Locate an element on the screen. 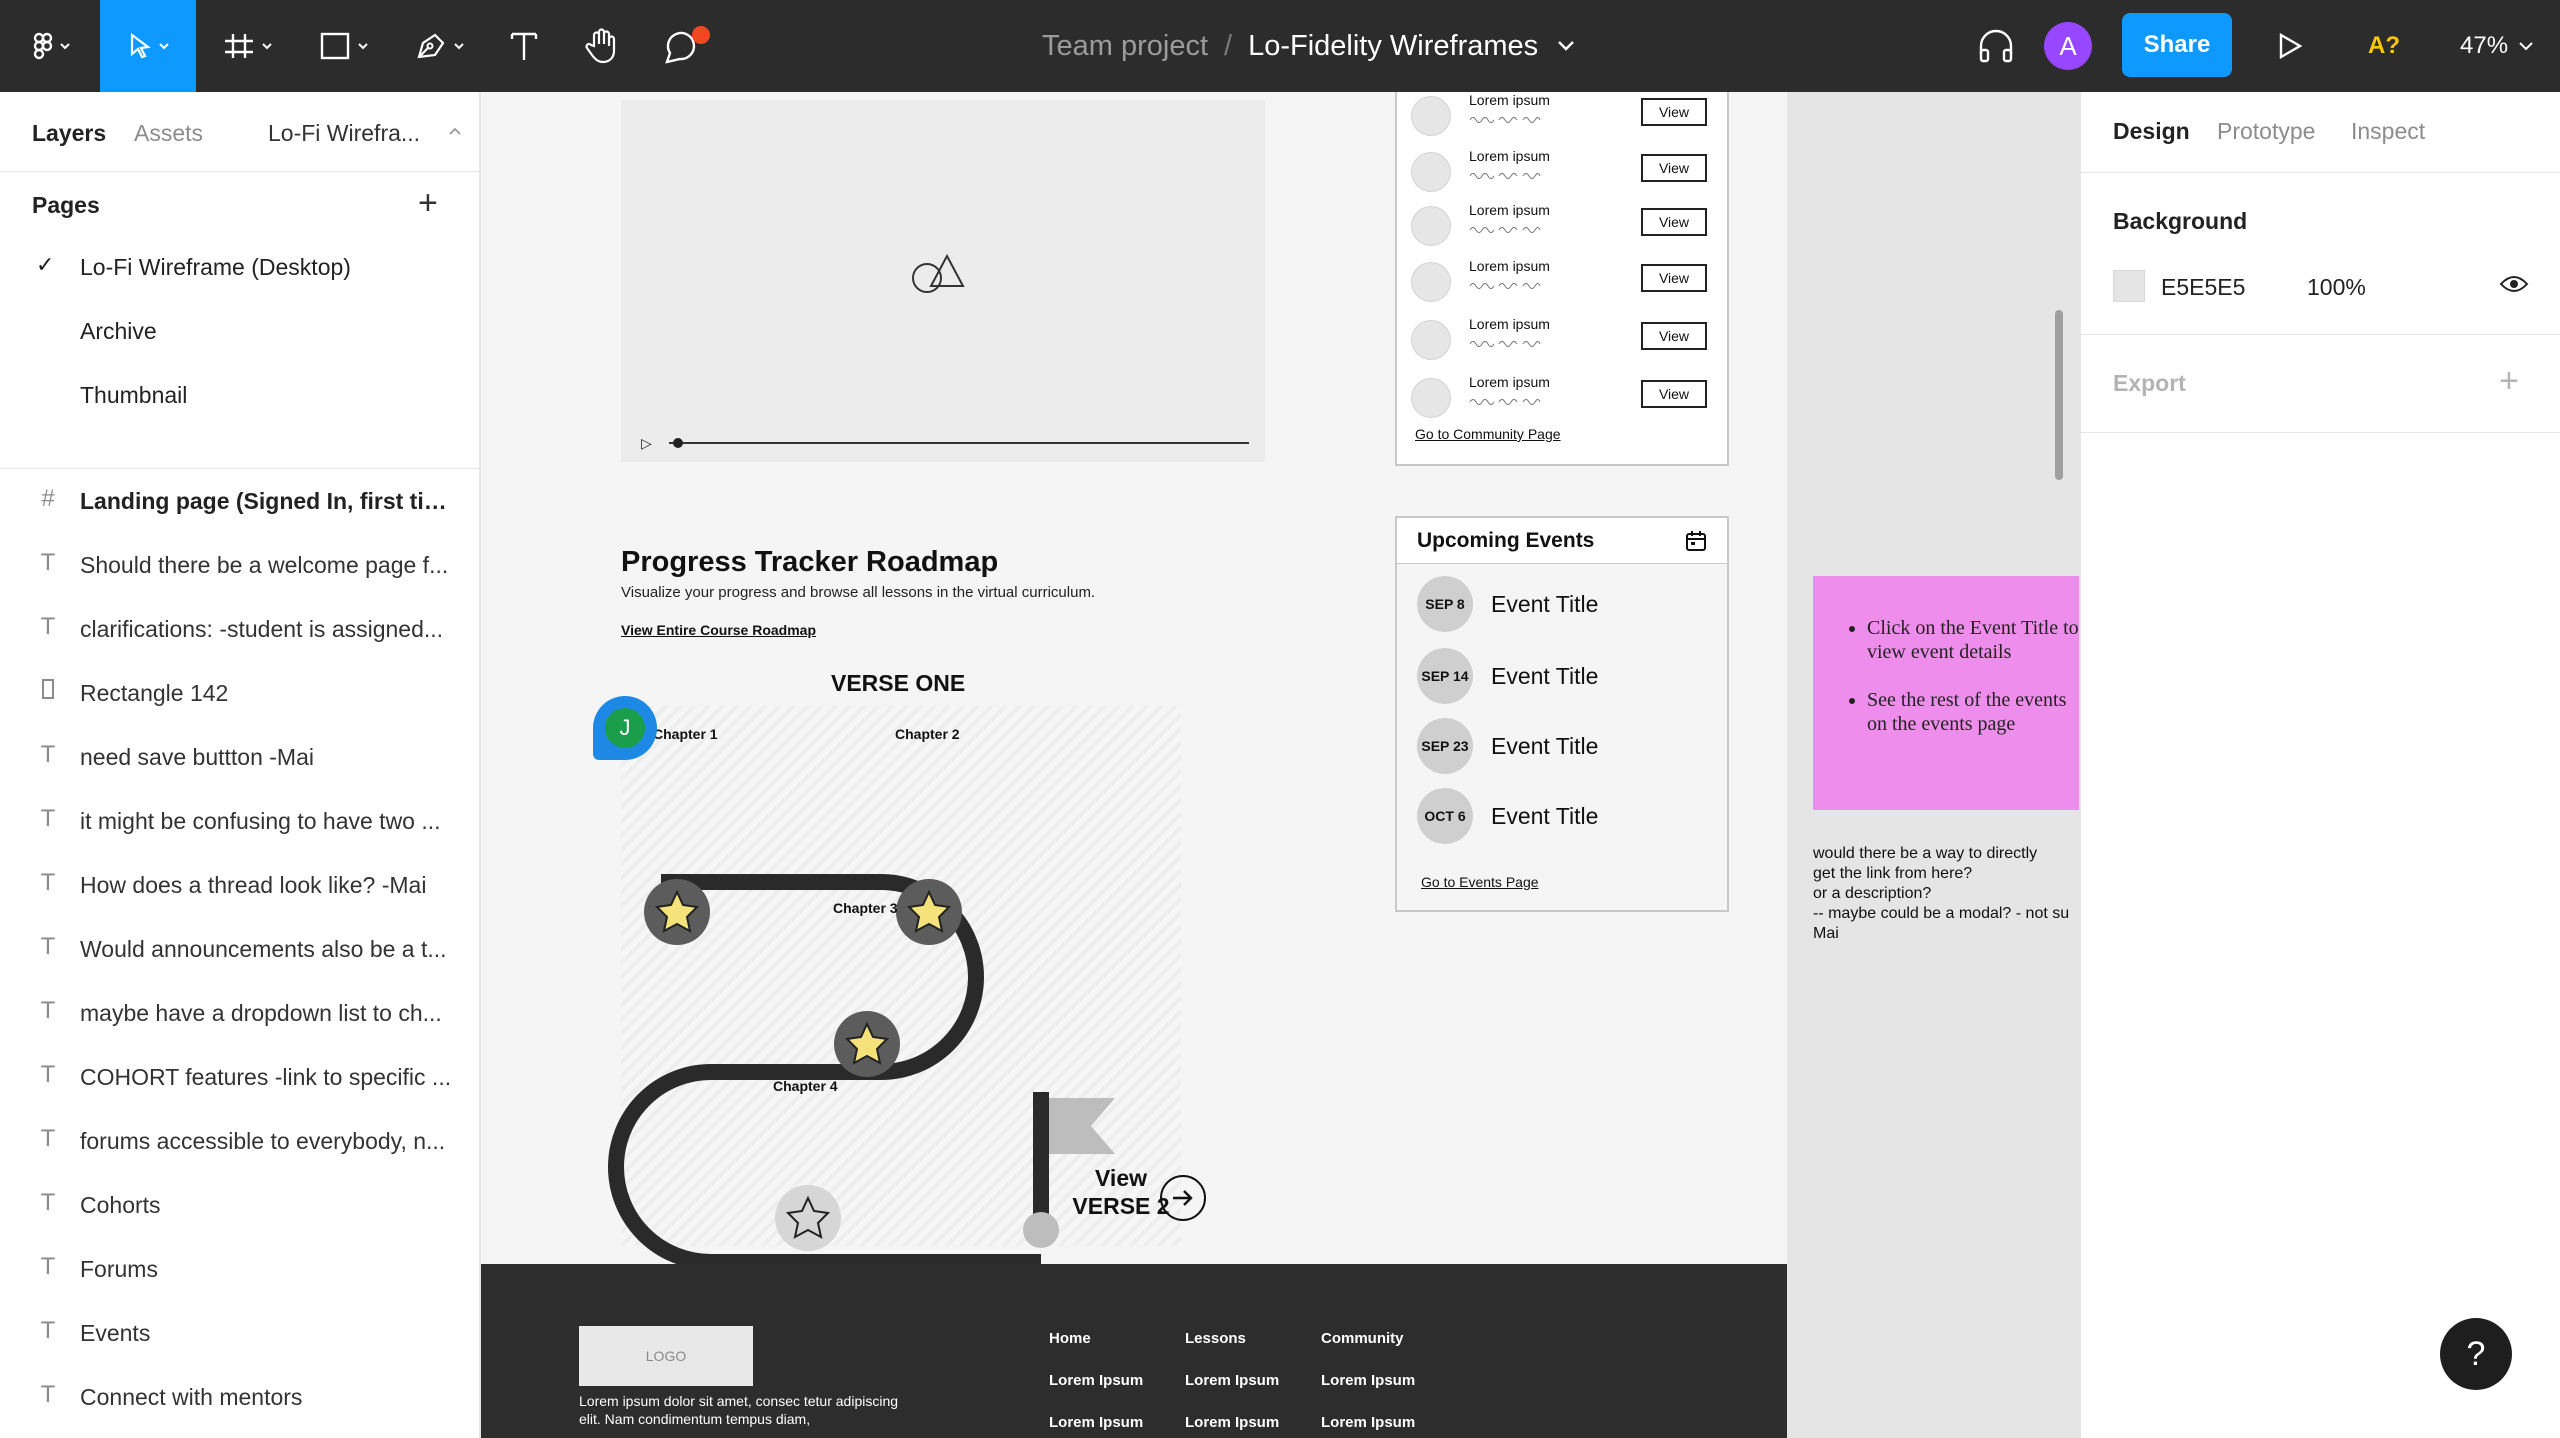  file-name: Lo-Fidelity Wireframes is located at coordinates (1393, 46).